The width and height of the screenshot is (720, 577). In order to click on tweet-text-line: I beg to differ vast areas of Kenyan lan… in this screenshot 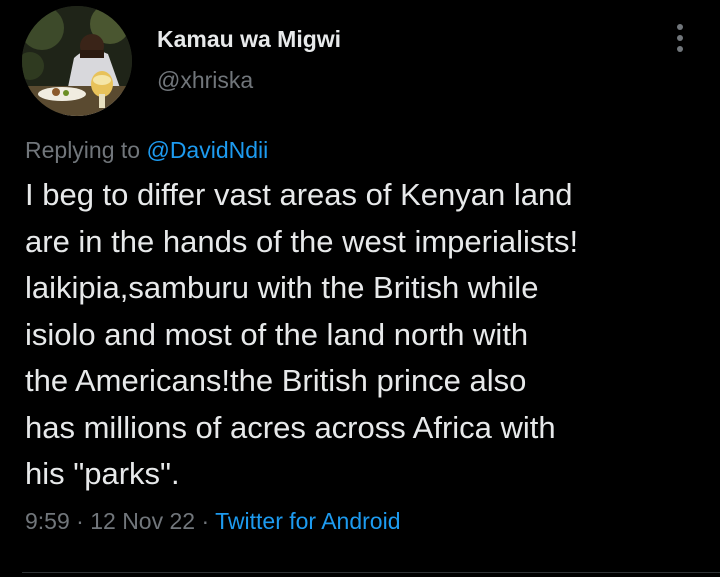, I will do `click(299, 194)`.